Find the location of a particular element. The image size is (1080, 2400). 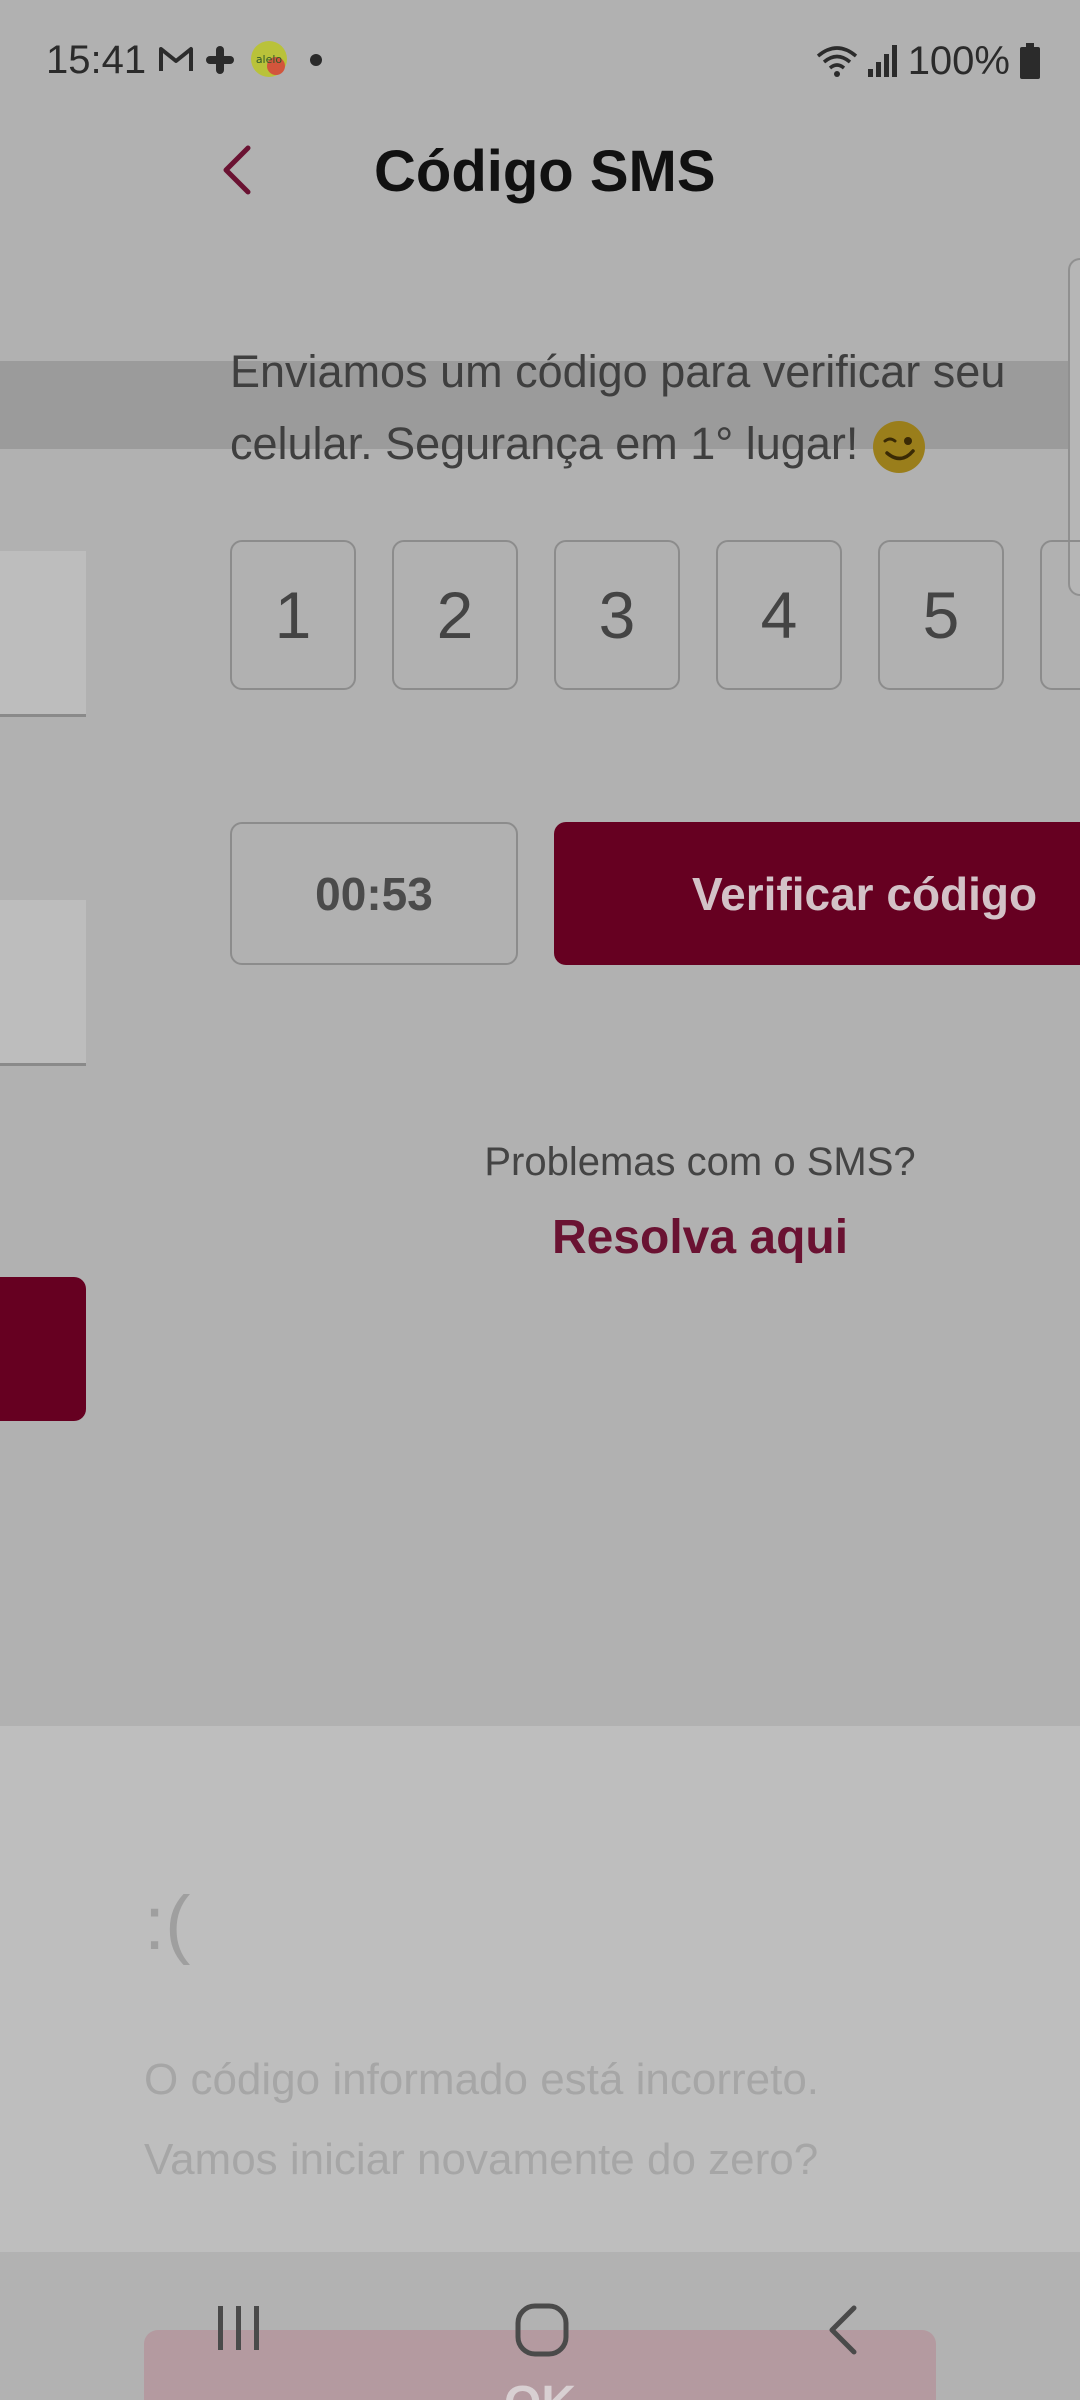

svg-text: alelo is located at coordinates (269, 59).